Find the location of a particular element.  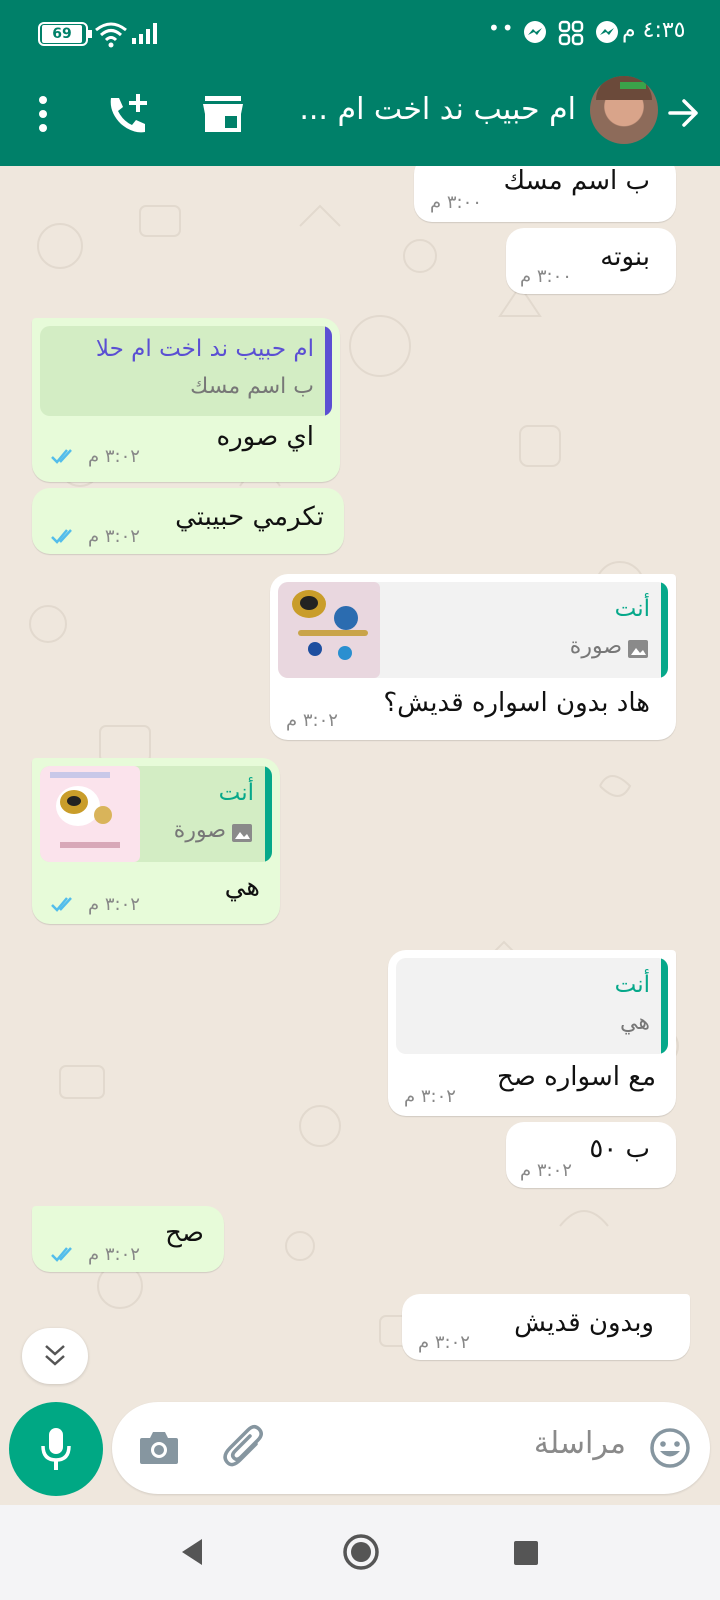

double-chevron-down-icon is located at coordinates (55, 1355).